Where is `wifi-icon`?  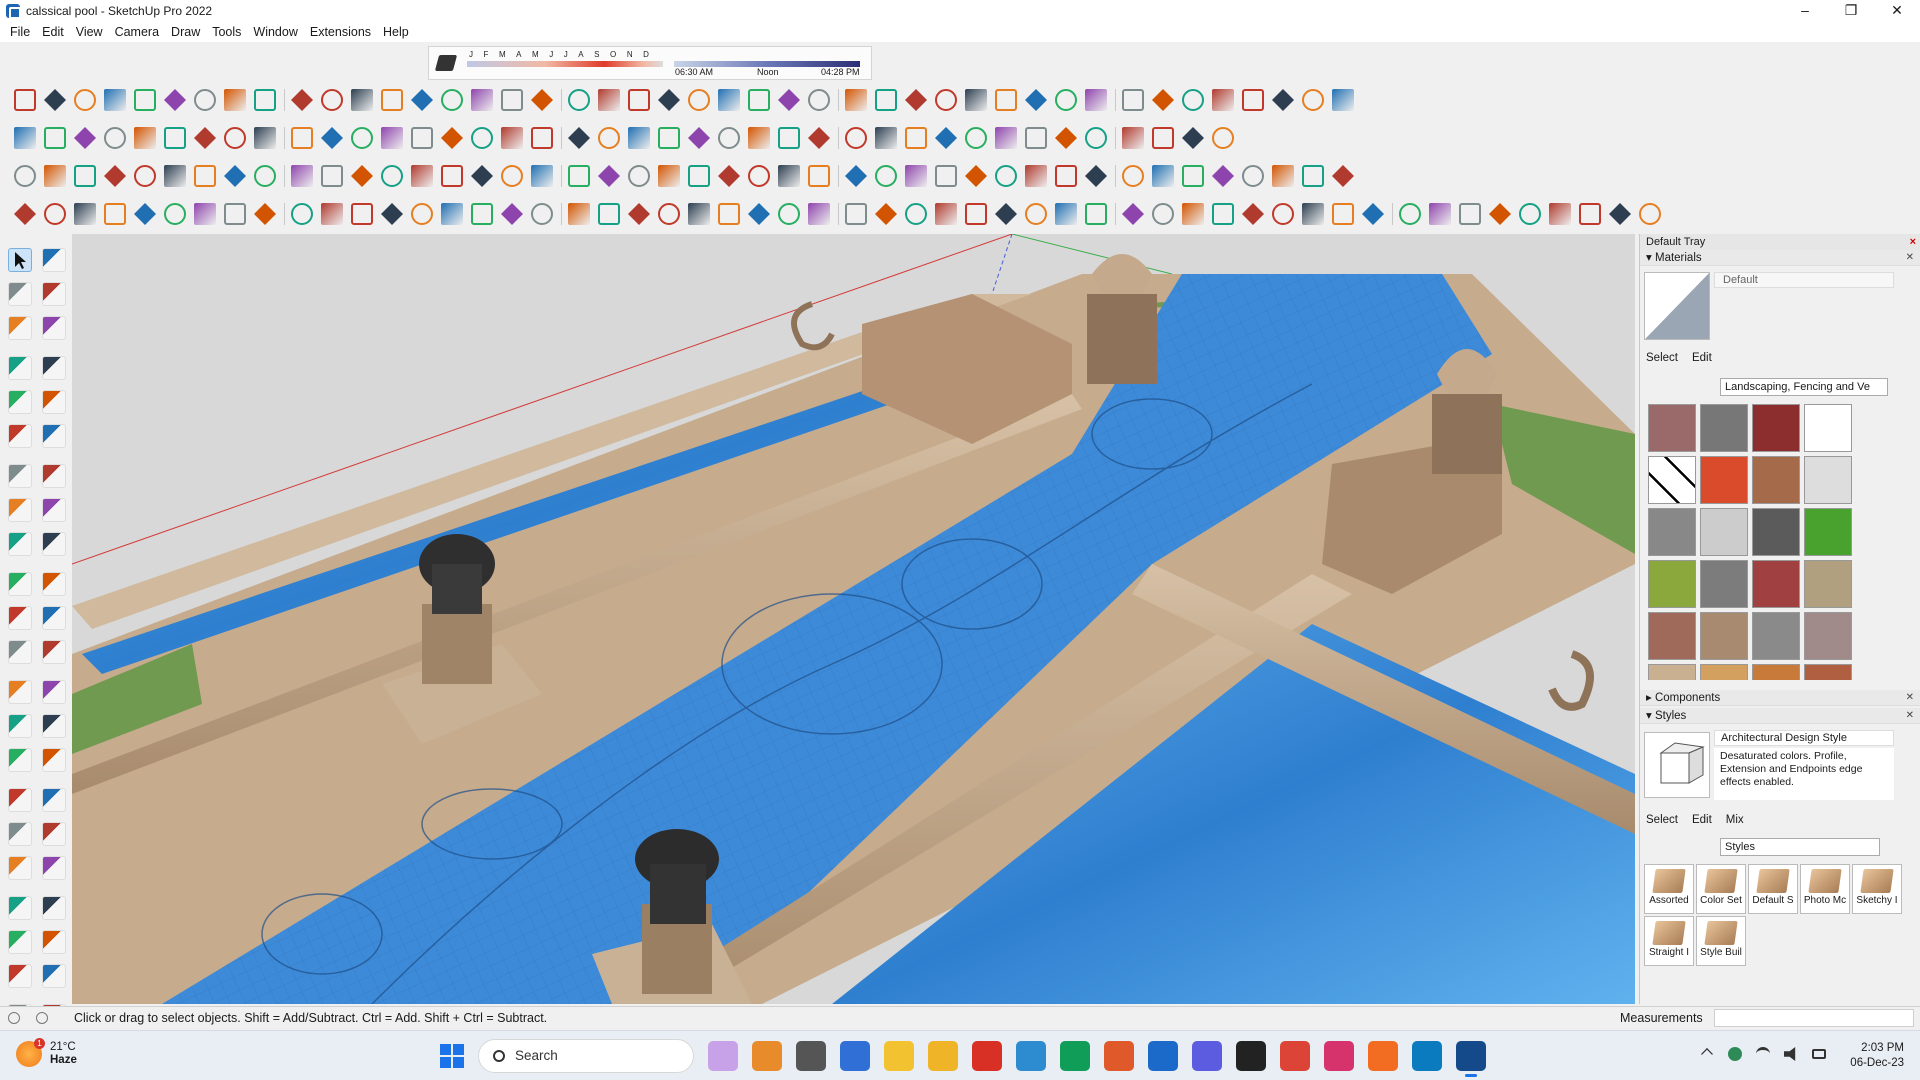
wifi-icon is located at coordinates (1763, 1054).